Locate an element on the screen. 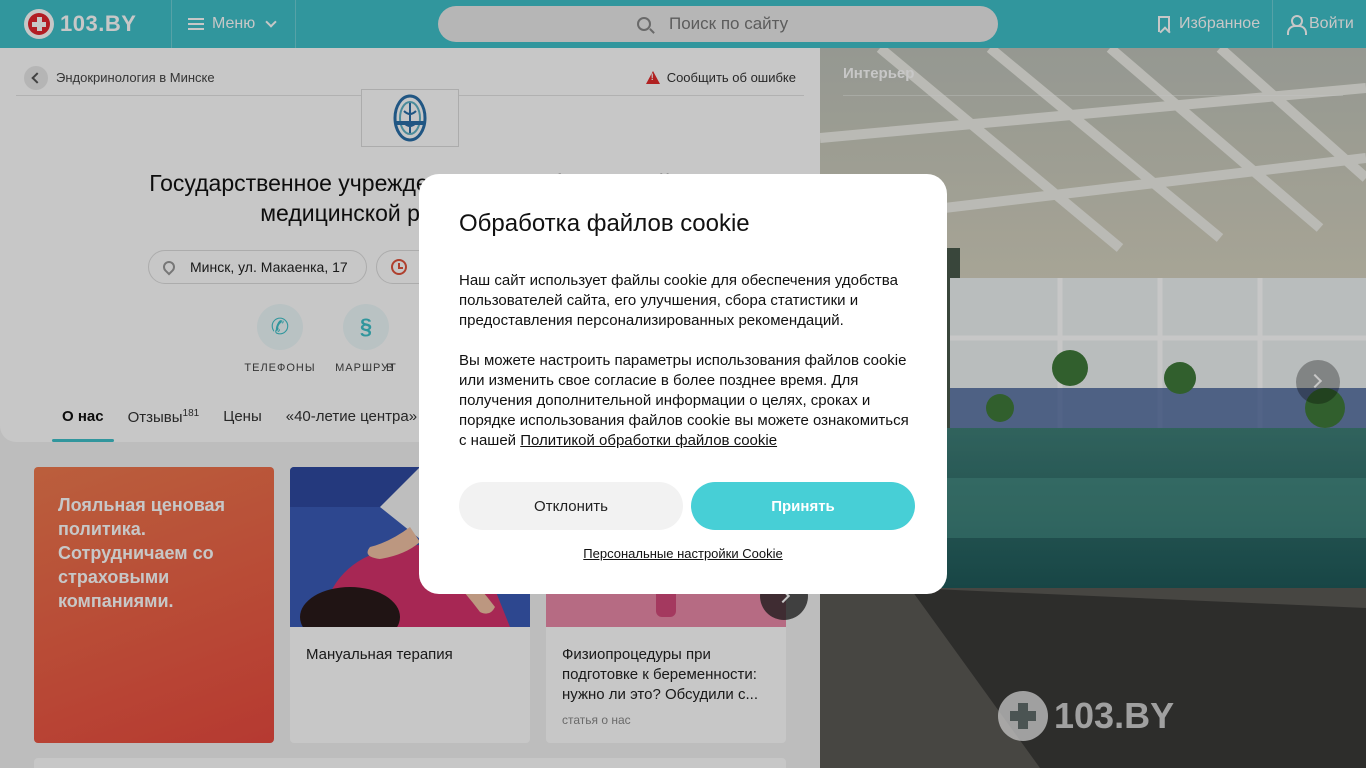 This screenshot has width=1366, height=768. decline-button: Отклонить is located at coordinates (571, 506).